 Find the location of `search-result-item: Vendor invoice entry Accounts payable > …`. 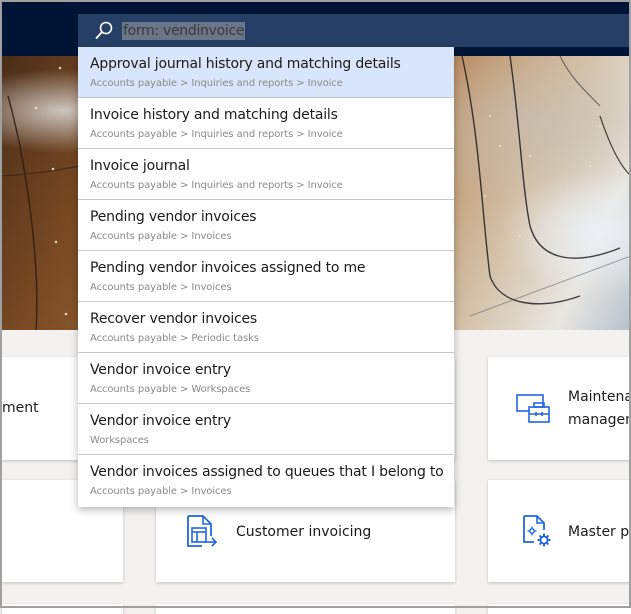

search-result-item: Vendor invoice entry Accounts payable > … is located at coordinates (266, 378).